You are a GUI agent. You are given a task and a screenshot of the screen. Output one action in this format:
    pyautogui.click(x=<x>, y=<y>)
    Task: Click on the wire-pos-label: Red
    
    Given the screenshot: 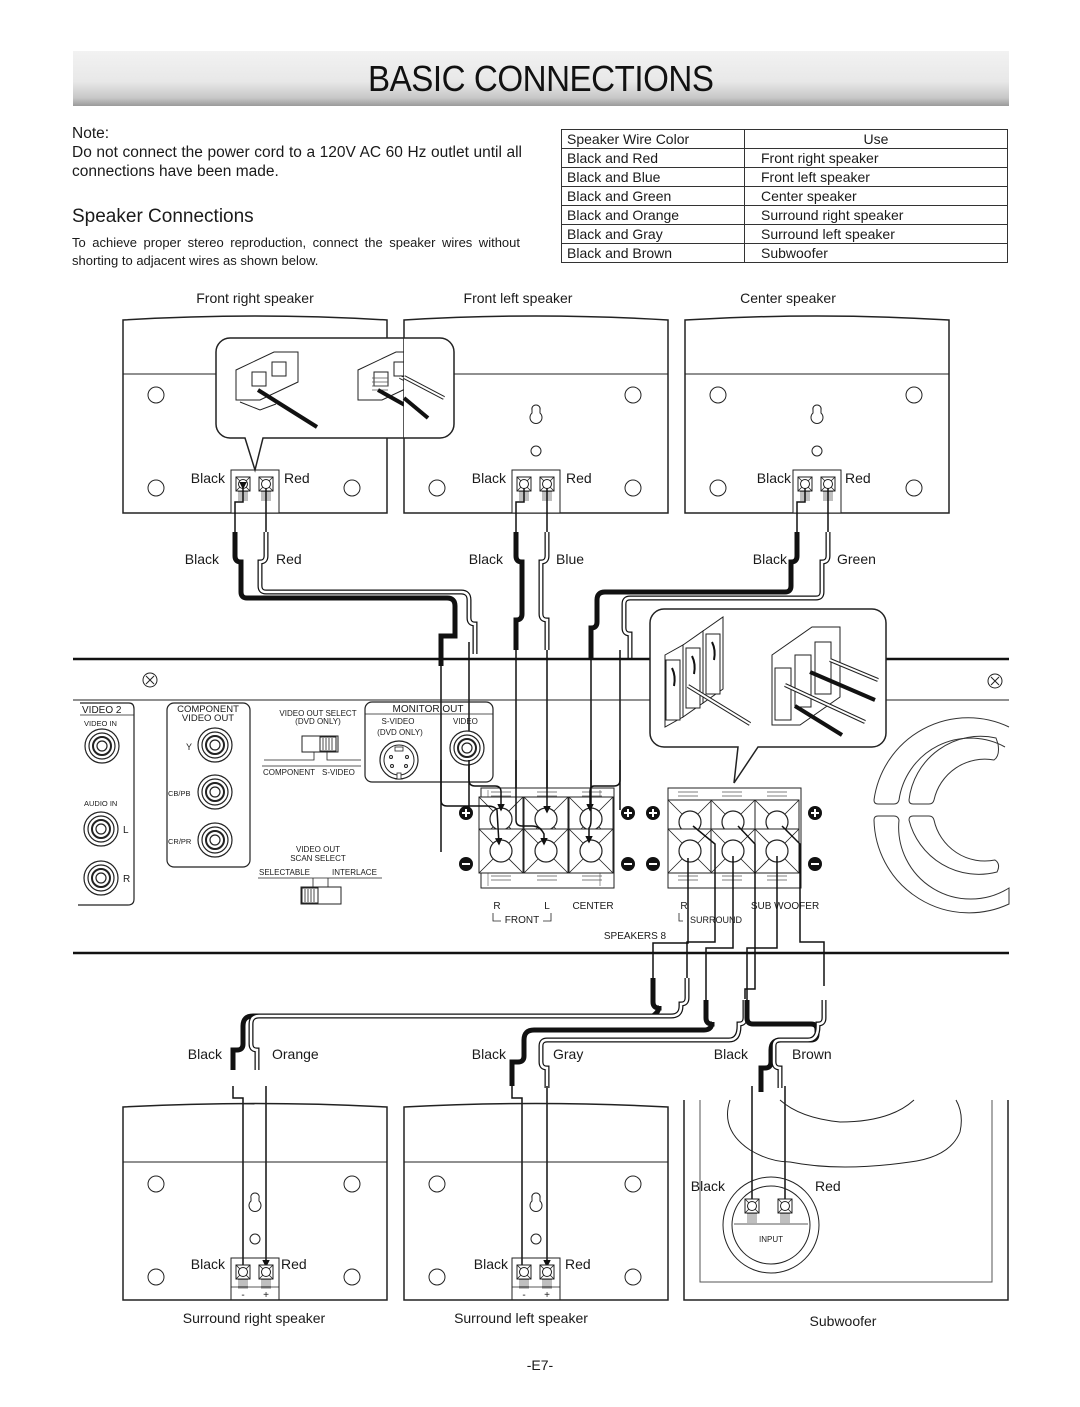 What is the action you would take?
    pyautogui.click(x=289, y=559)
    